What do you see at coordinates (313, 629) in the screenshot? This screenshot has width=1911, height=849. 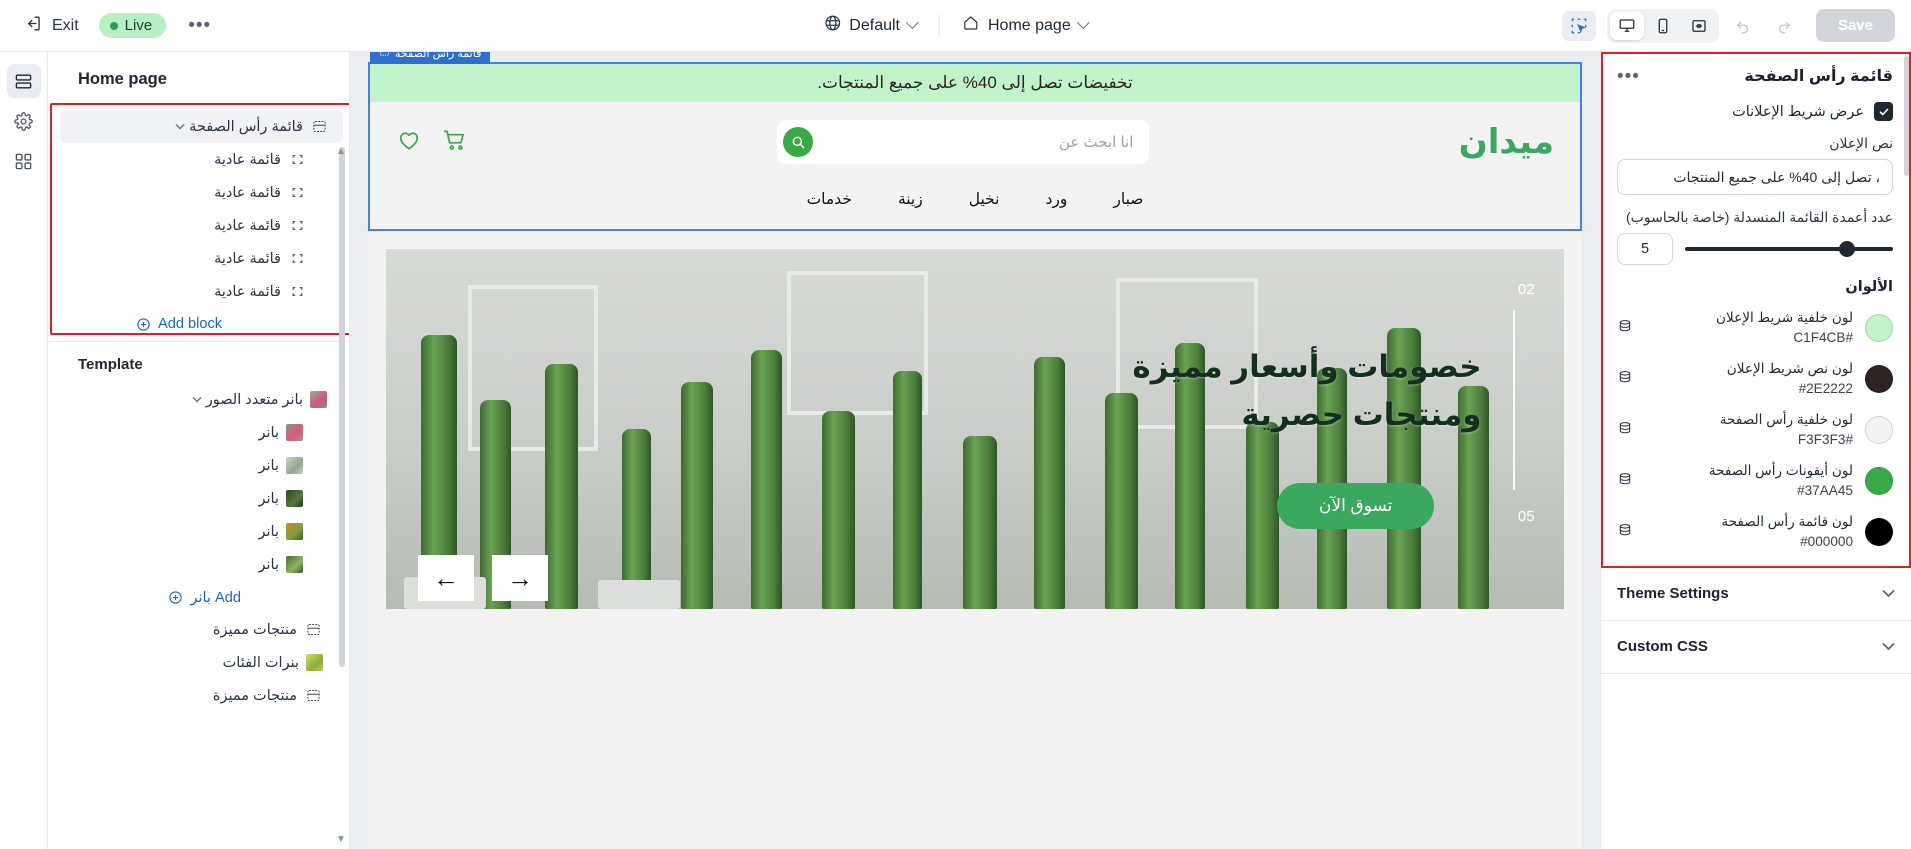 I see `section-icon` at bounding box center [313, 629].